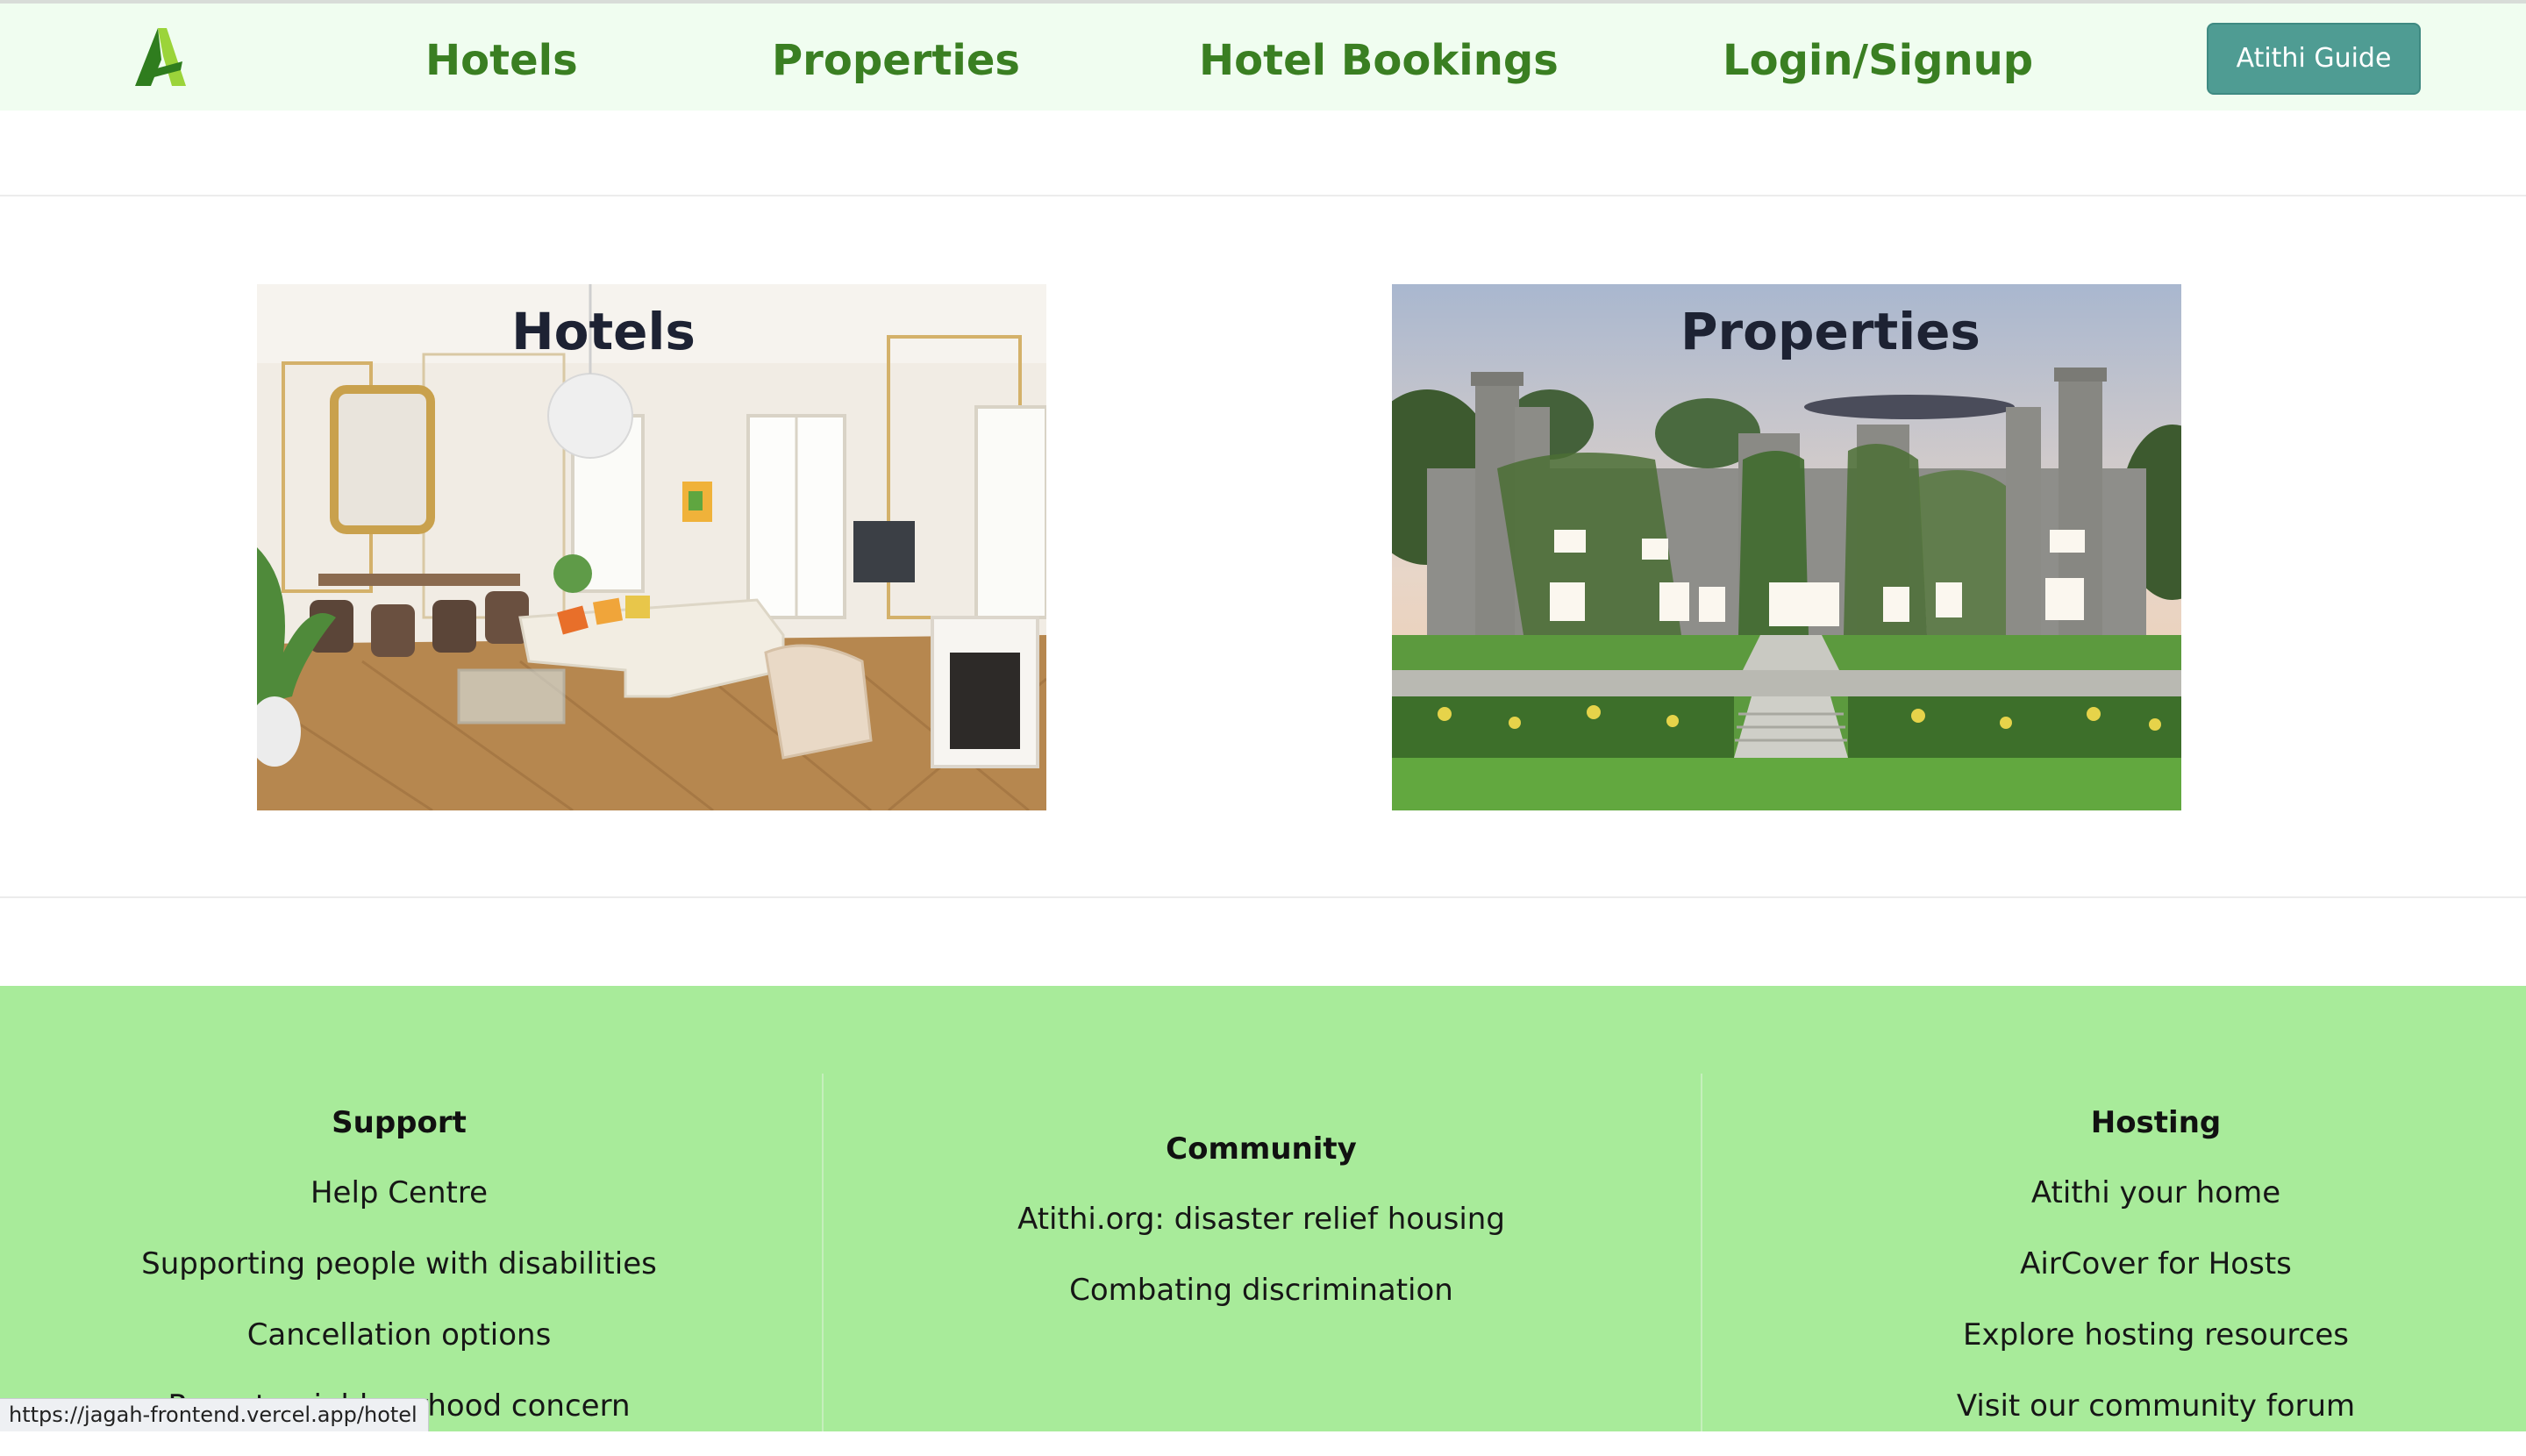 The image size is (2526, 1456). Describe the element at coordinates (2314, 59) in the screenshot. I see `atithi-guide-button: Atithi Guide` at that location.